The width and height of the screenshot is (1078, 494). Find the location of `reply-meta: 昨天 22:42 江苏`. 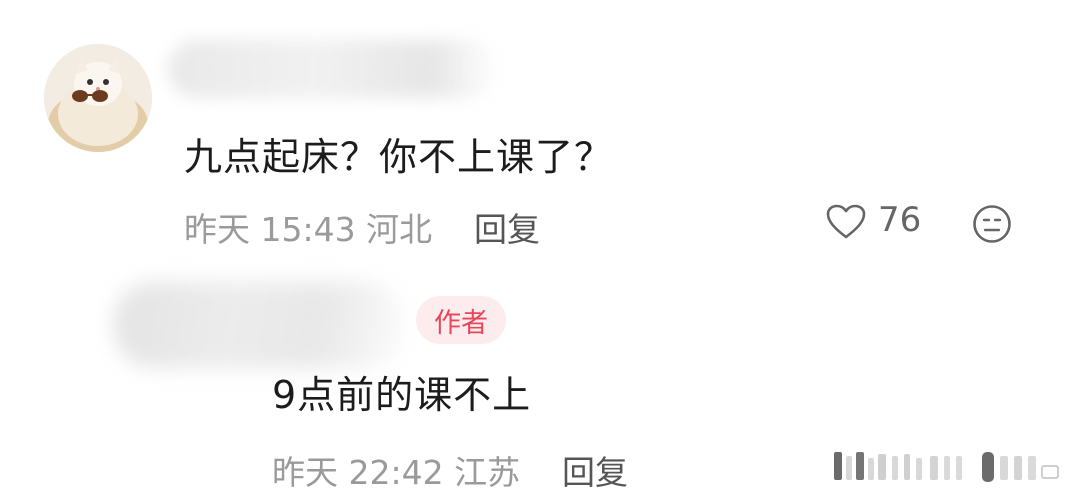

reply-meta: 昨天 22:42 江苏 is located at coordinates (396, 470).